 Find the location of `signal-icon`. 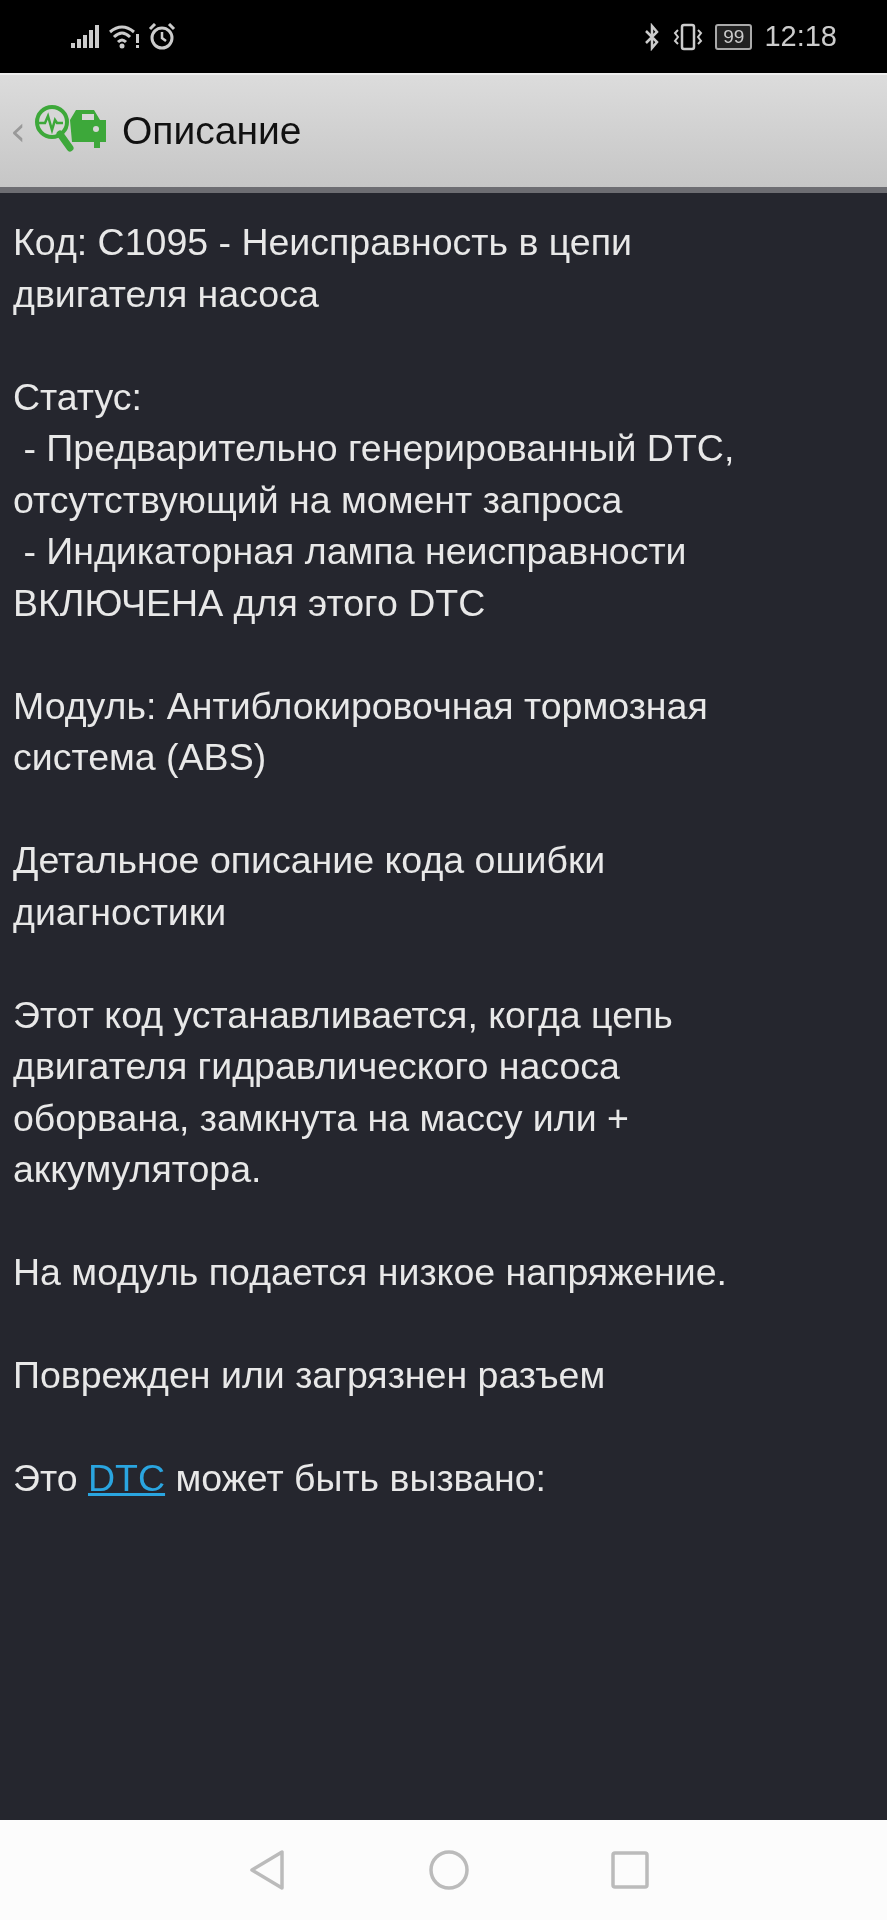

signal-icon is located at coordinates (85, 36).